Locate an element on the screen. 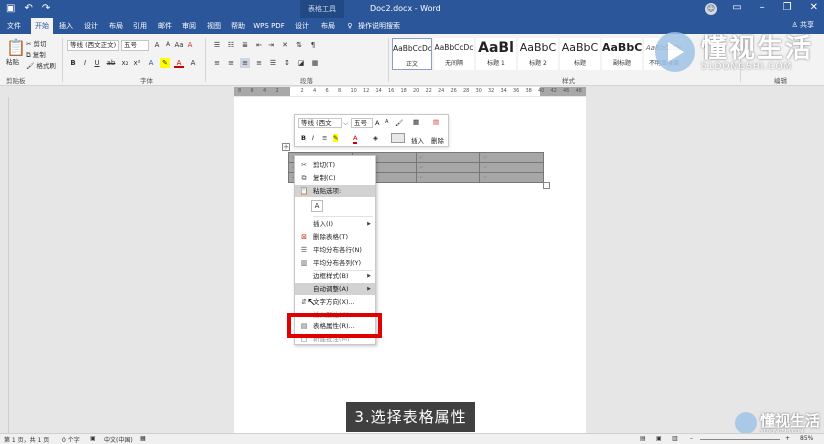  tab-help: 帮助 is located at coordinates (238, 26).